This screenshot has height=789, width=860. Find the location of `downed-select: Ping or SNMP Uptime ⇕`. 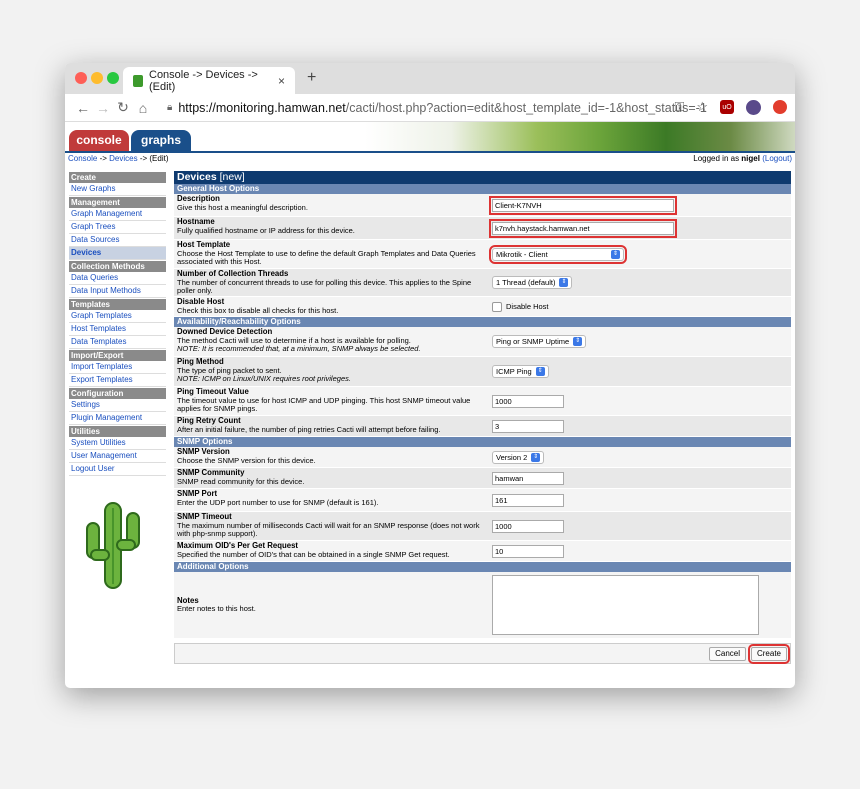

downed-select: Ping or SNMP Uptime ⇕ is located at coordinates (539, 341).